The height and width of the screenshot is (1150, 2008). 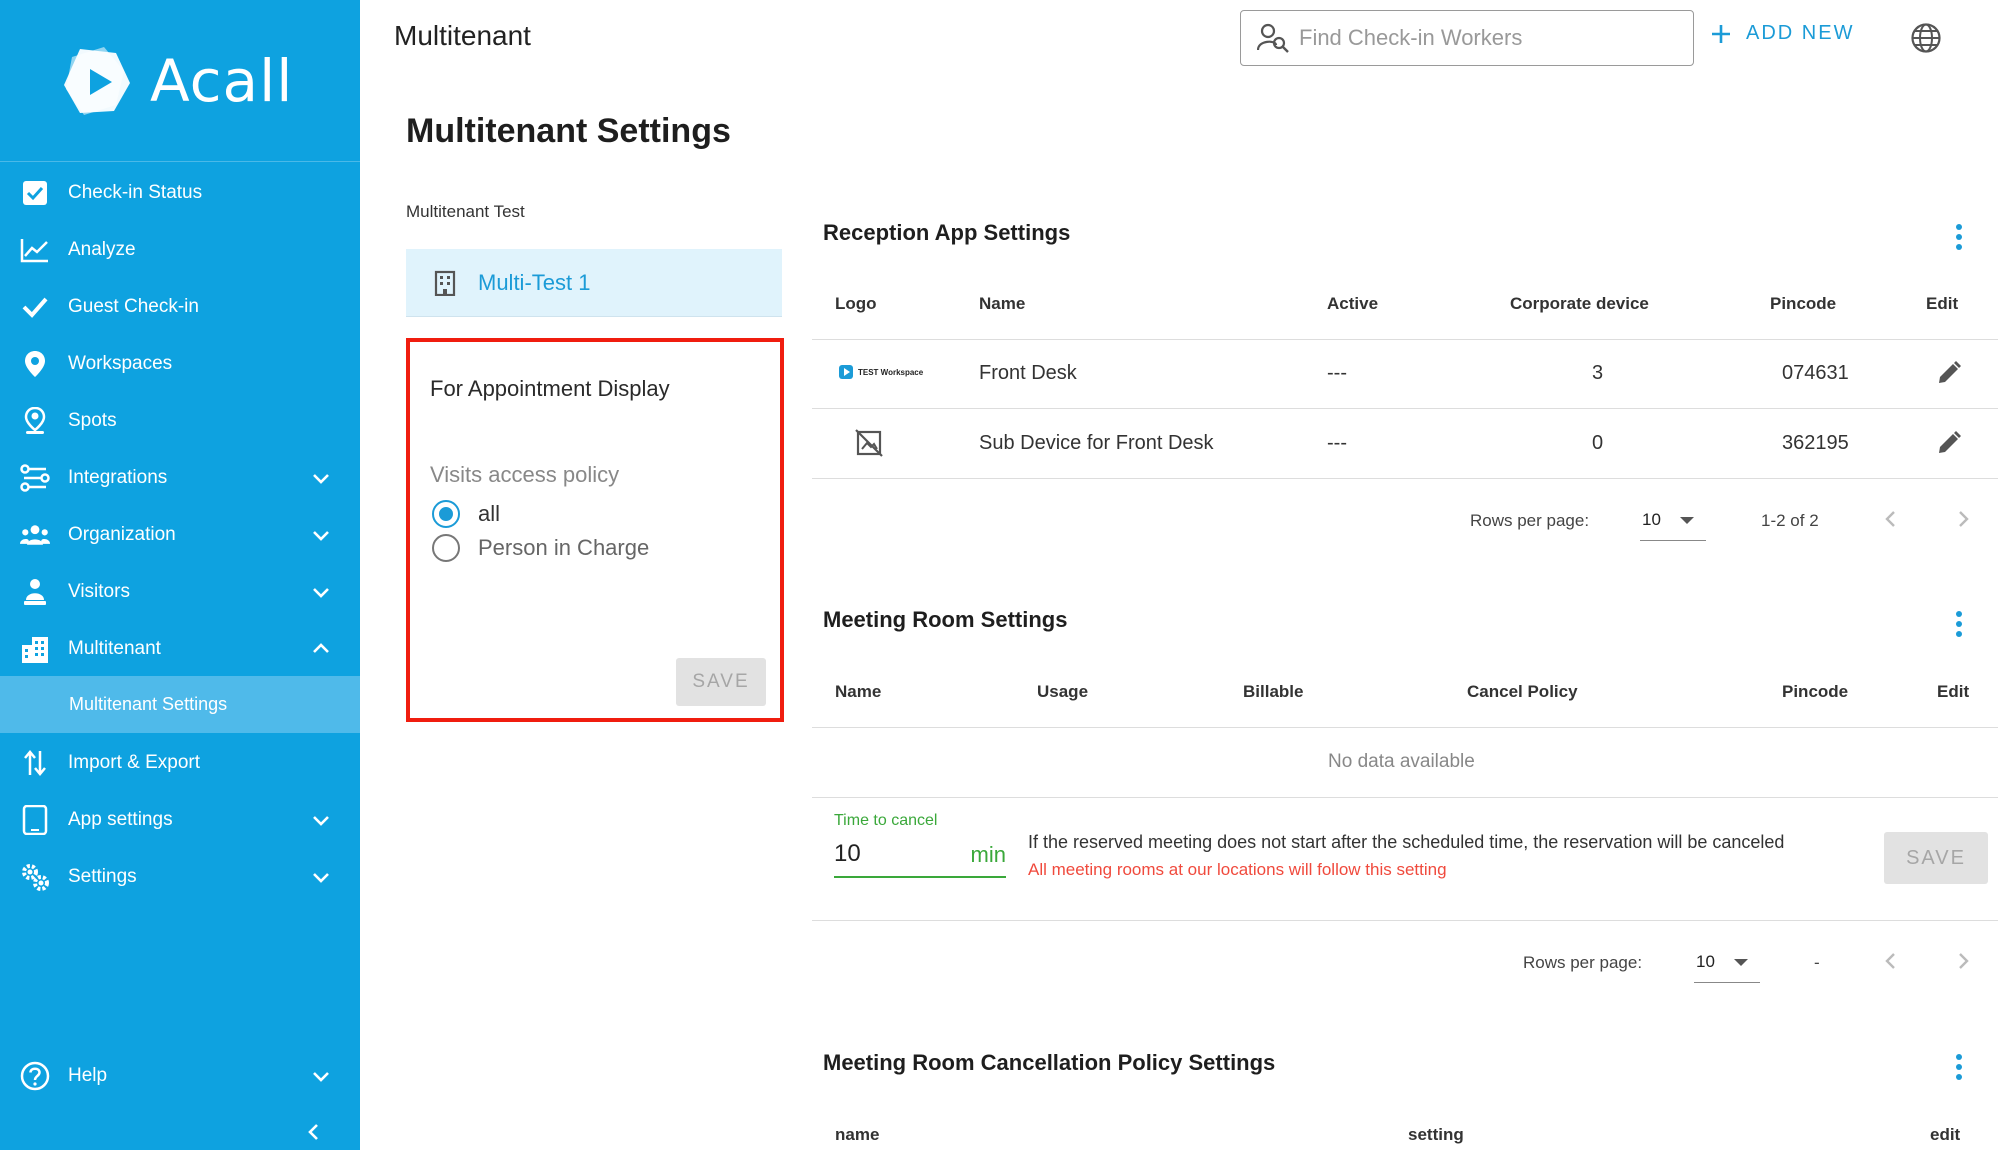 I want to click on people-icon, so click(x=35, y=535).